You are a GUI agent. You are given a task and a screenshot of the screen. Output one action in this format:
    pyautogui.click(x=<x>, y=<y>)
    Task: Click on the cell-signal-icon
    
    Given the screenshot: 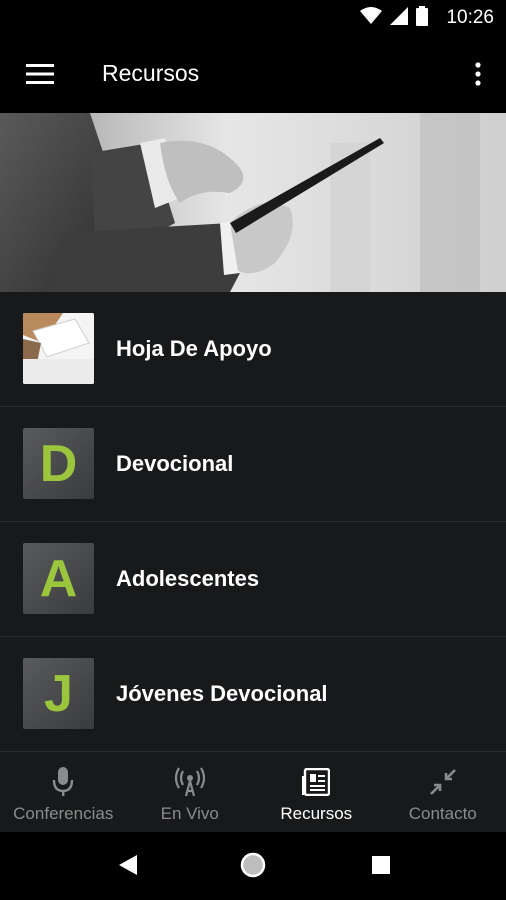 What is the action you would take?
    pyautogui.click(x=399, y=18)
    